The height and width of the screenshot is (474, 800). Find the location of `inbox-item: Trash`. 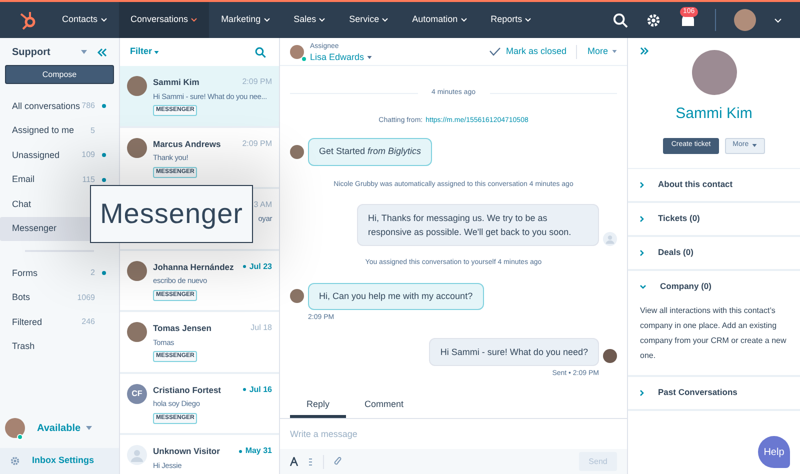

inbox-item: Trash is located at coordinates (57, 346).